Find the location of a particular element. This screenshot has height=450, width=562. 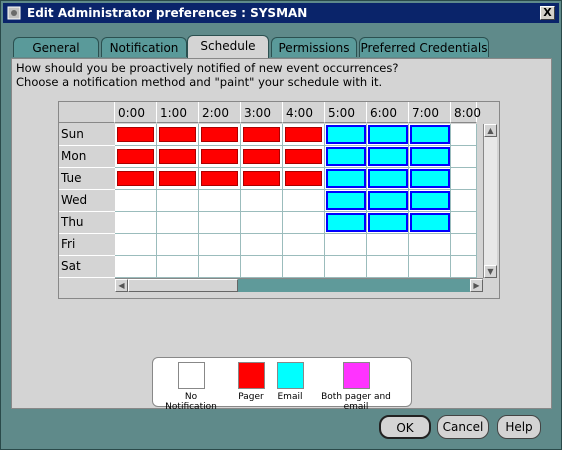

tab-permissions: Permissions is located at coordinates (314, 47).